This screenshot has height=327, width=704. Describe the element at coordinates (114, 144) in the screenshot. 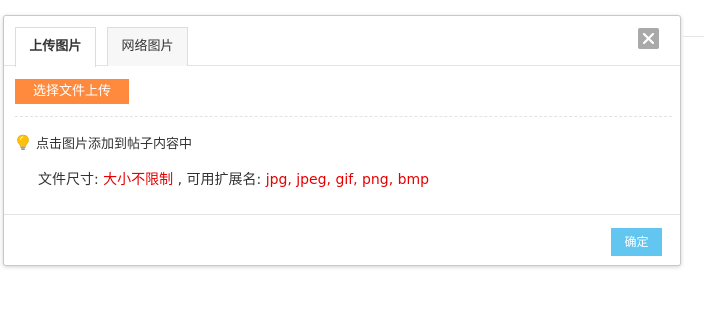

I see `tip-text: 点击图片添加到帖子内容中` at that location.